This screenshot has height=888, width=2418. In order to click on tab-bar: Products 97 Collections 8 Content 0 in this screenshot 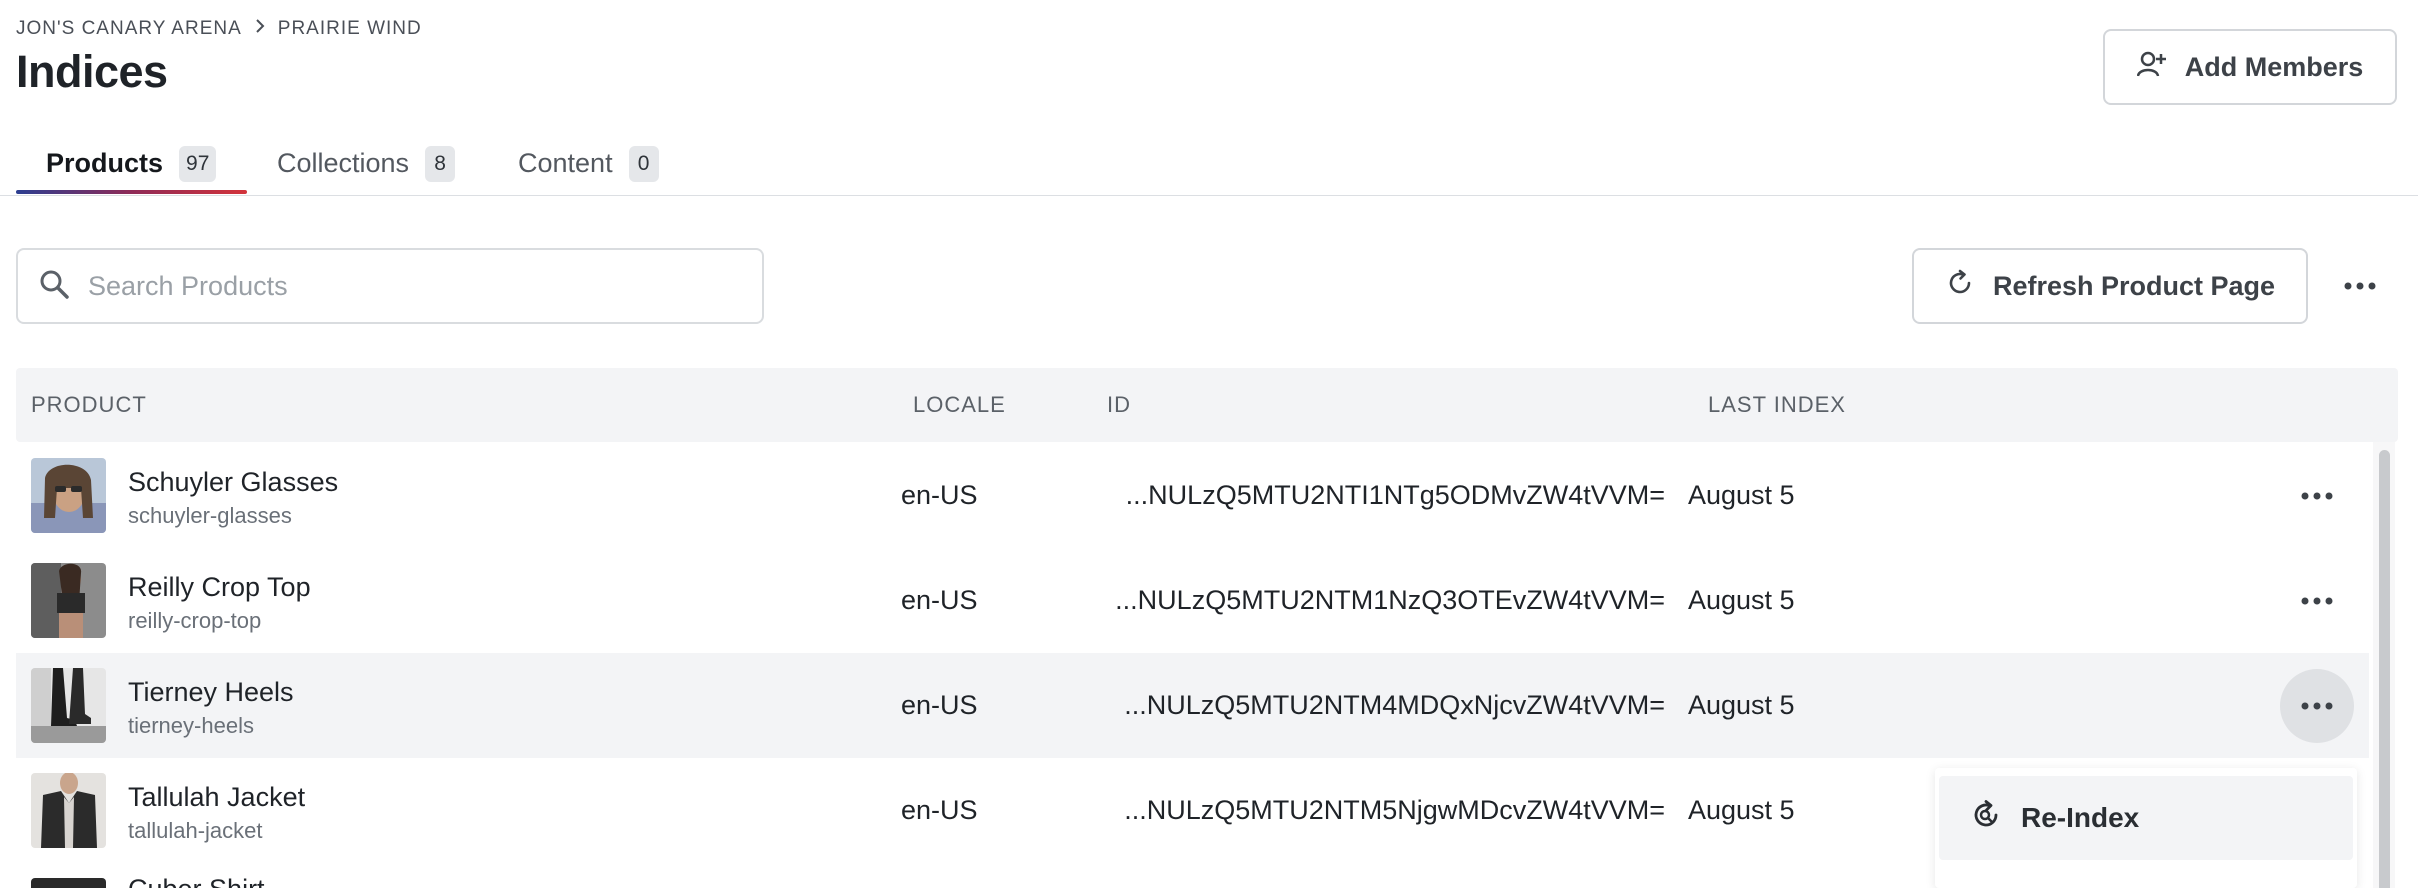, I will do `click(1209, 164)`.